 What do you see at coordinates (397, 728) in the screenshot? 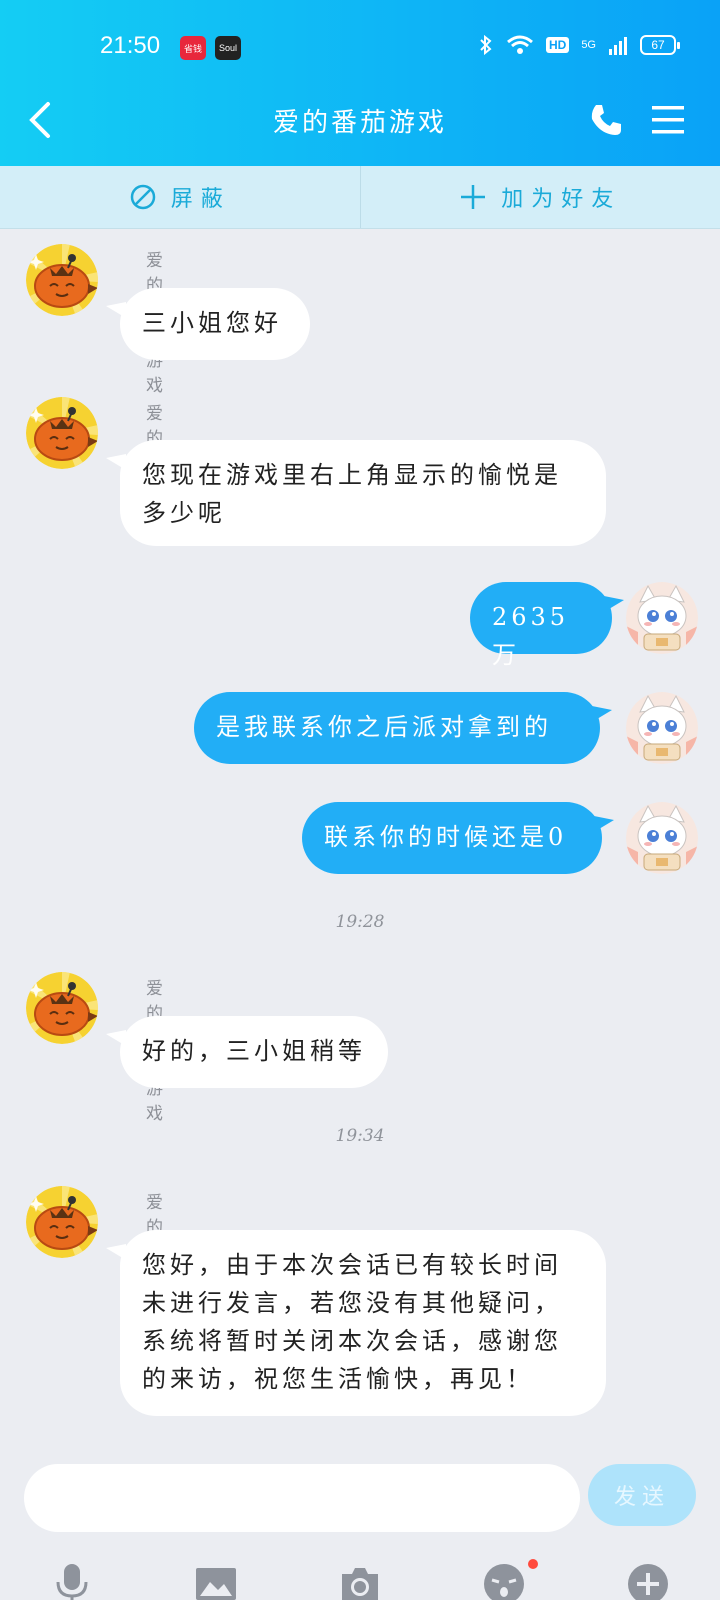
I see `message-bubble: 是我联系你之后派对拿到的` at bounding box center [397, 728].